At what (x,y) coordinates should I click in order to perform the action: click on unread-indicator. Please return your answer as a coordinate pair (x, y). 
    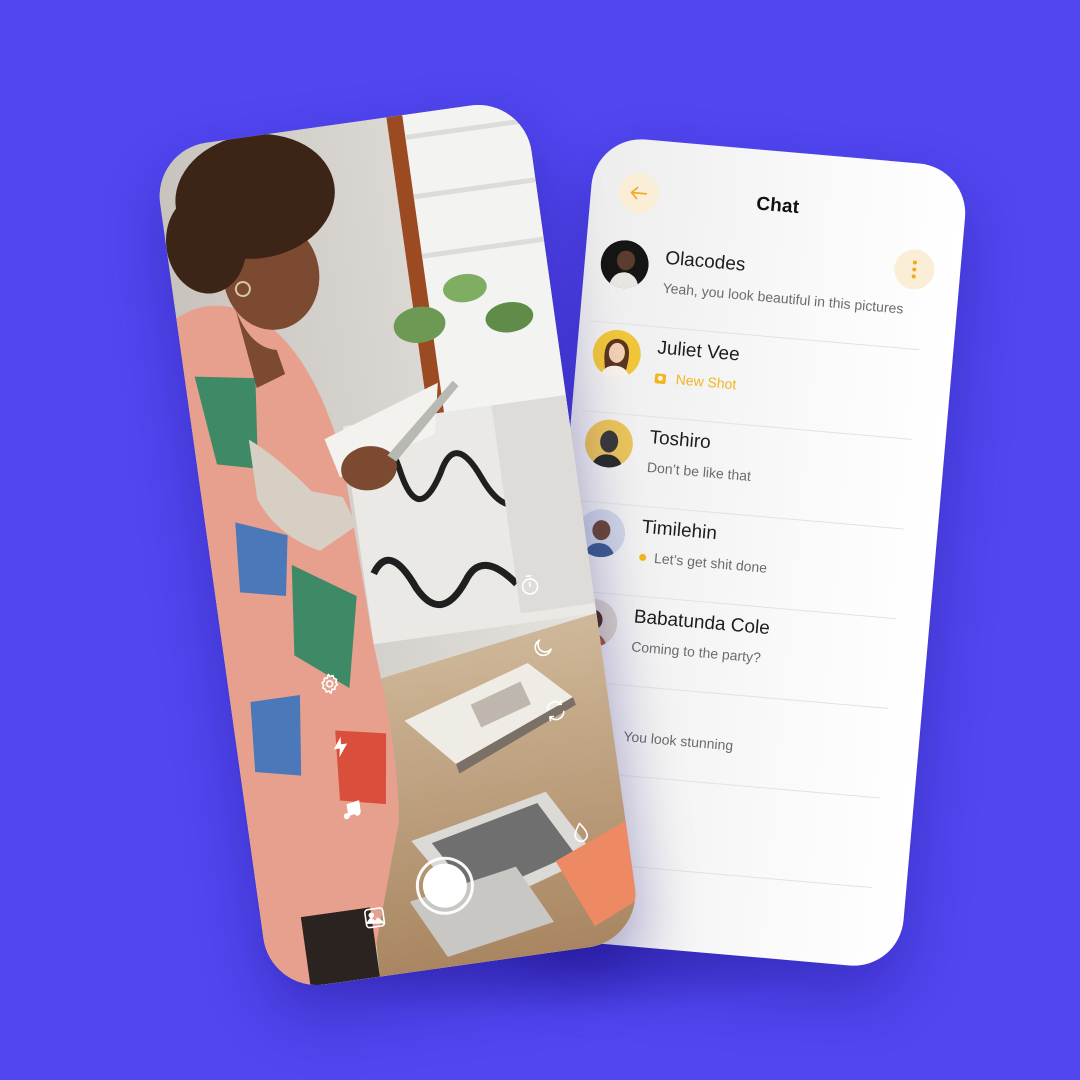
    Looking at the image, I should click on (642, 557).